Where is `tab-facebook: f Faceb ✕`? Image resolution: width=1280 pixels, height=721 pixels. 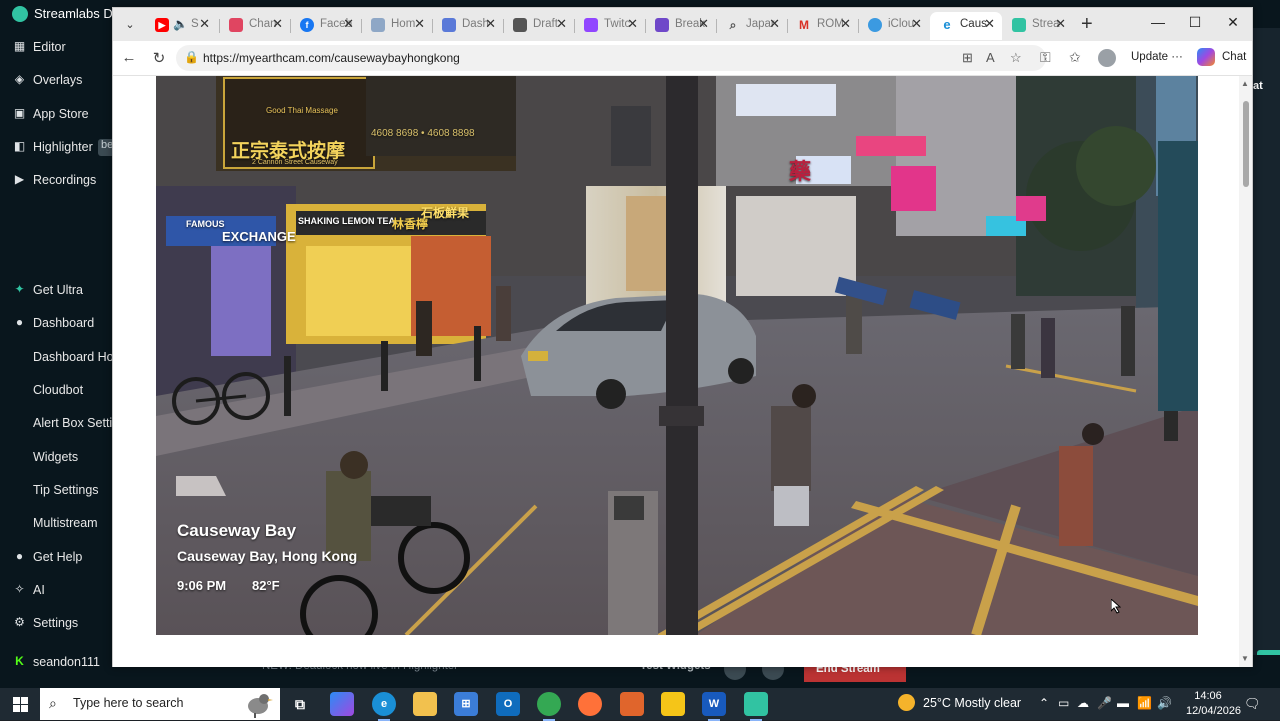 tab-facebook: f Faceb ✕ is located at coordinates (325, 26).